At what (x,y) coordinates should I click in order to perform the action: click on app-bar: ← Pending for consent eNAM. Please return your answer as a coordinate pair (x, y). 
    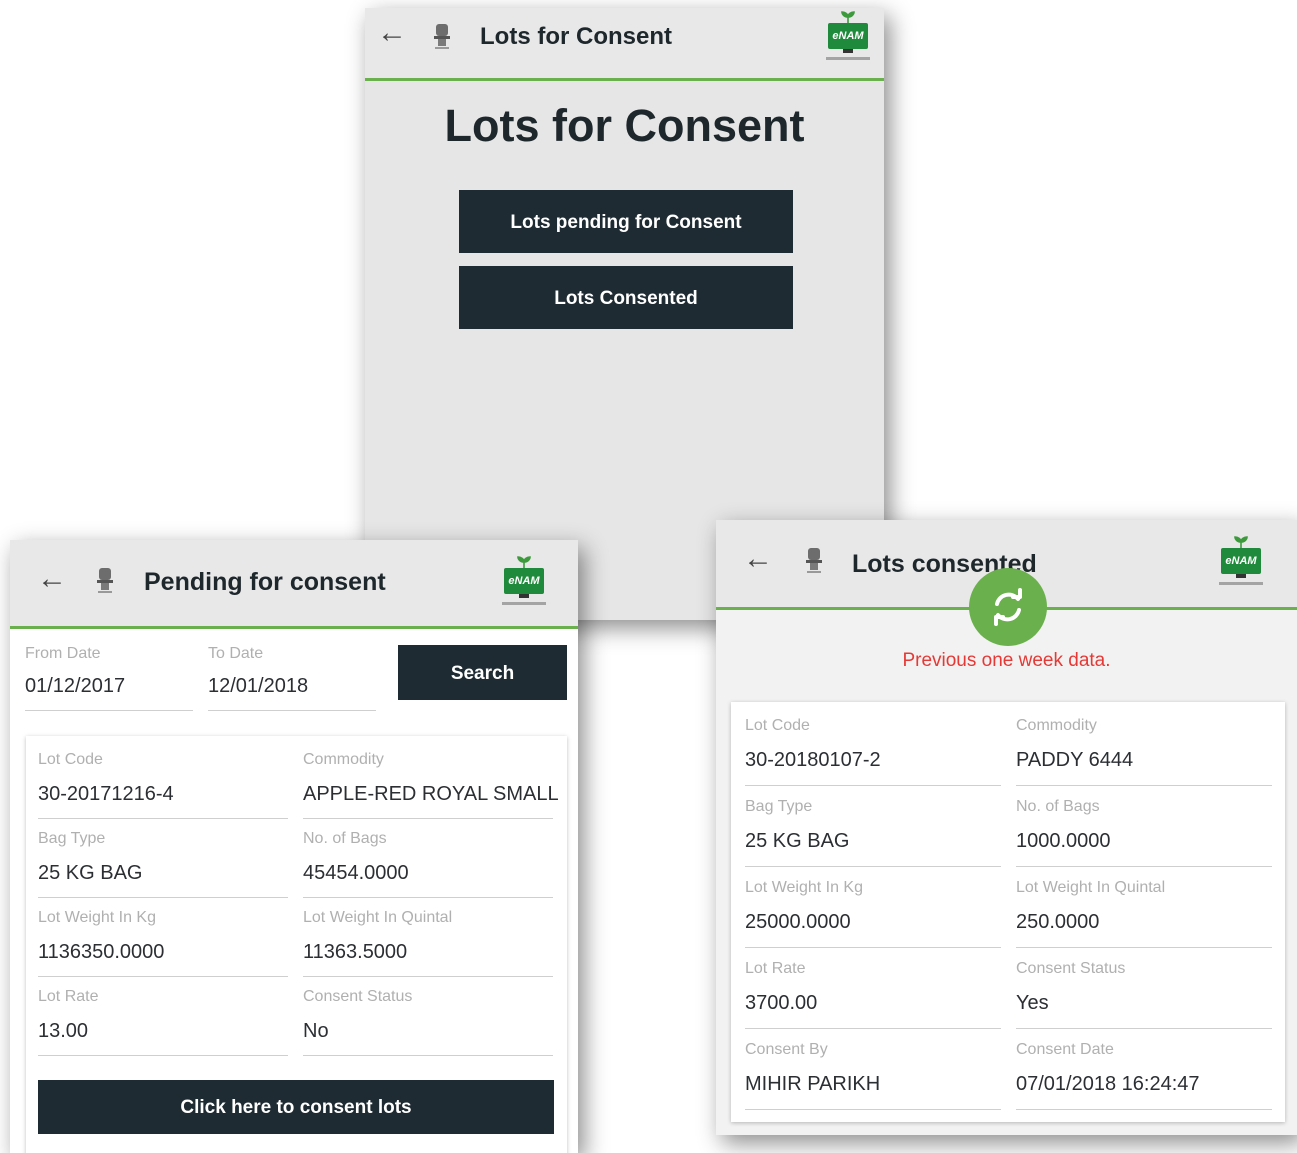
    Looking at the image, I should click on (294, 584).